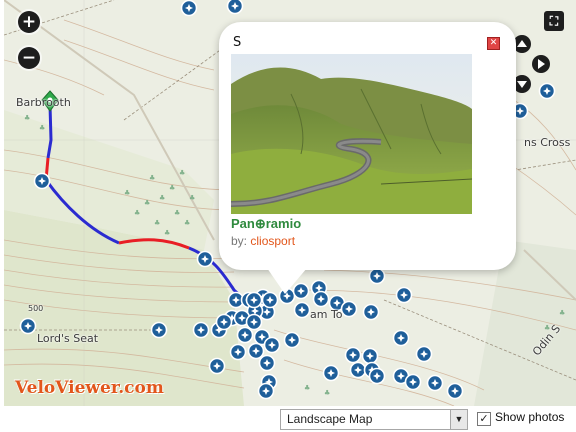 Image resolution: width=576 pixels, height=432 pixels. Describe the element at coordinates (272, 241) in the screenshot. I see `popup-user-link: cliosport` at that location.